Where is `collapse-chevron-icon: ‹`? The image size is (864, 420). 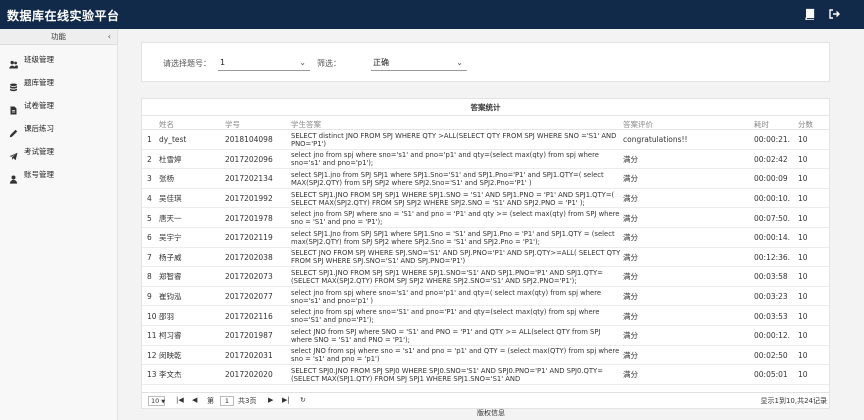
collapse-chevron-icon: ‹ is located at coordinates (109, 37).